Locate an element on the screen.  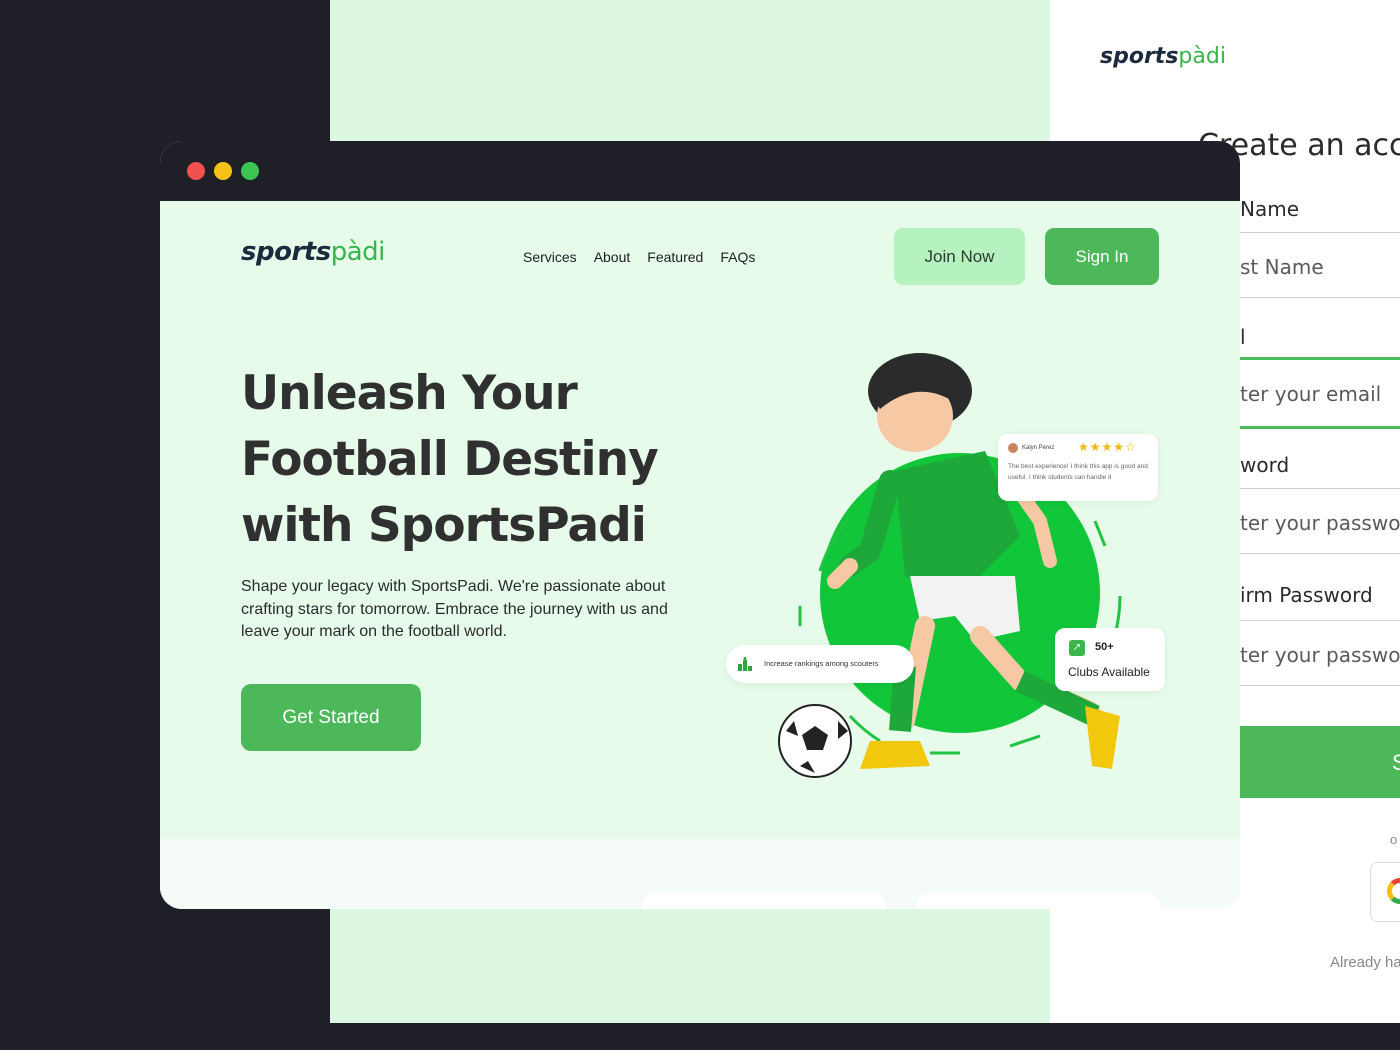
confirm-password-label: irm Password is located at coordinates (1306, 595).